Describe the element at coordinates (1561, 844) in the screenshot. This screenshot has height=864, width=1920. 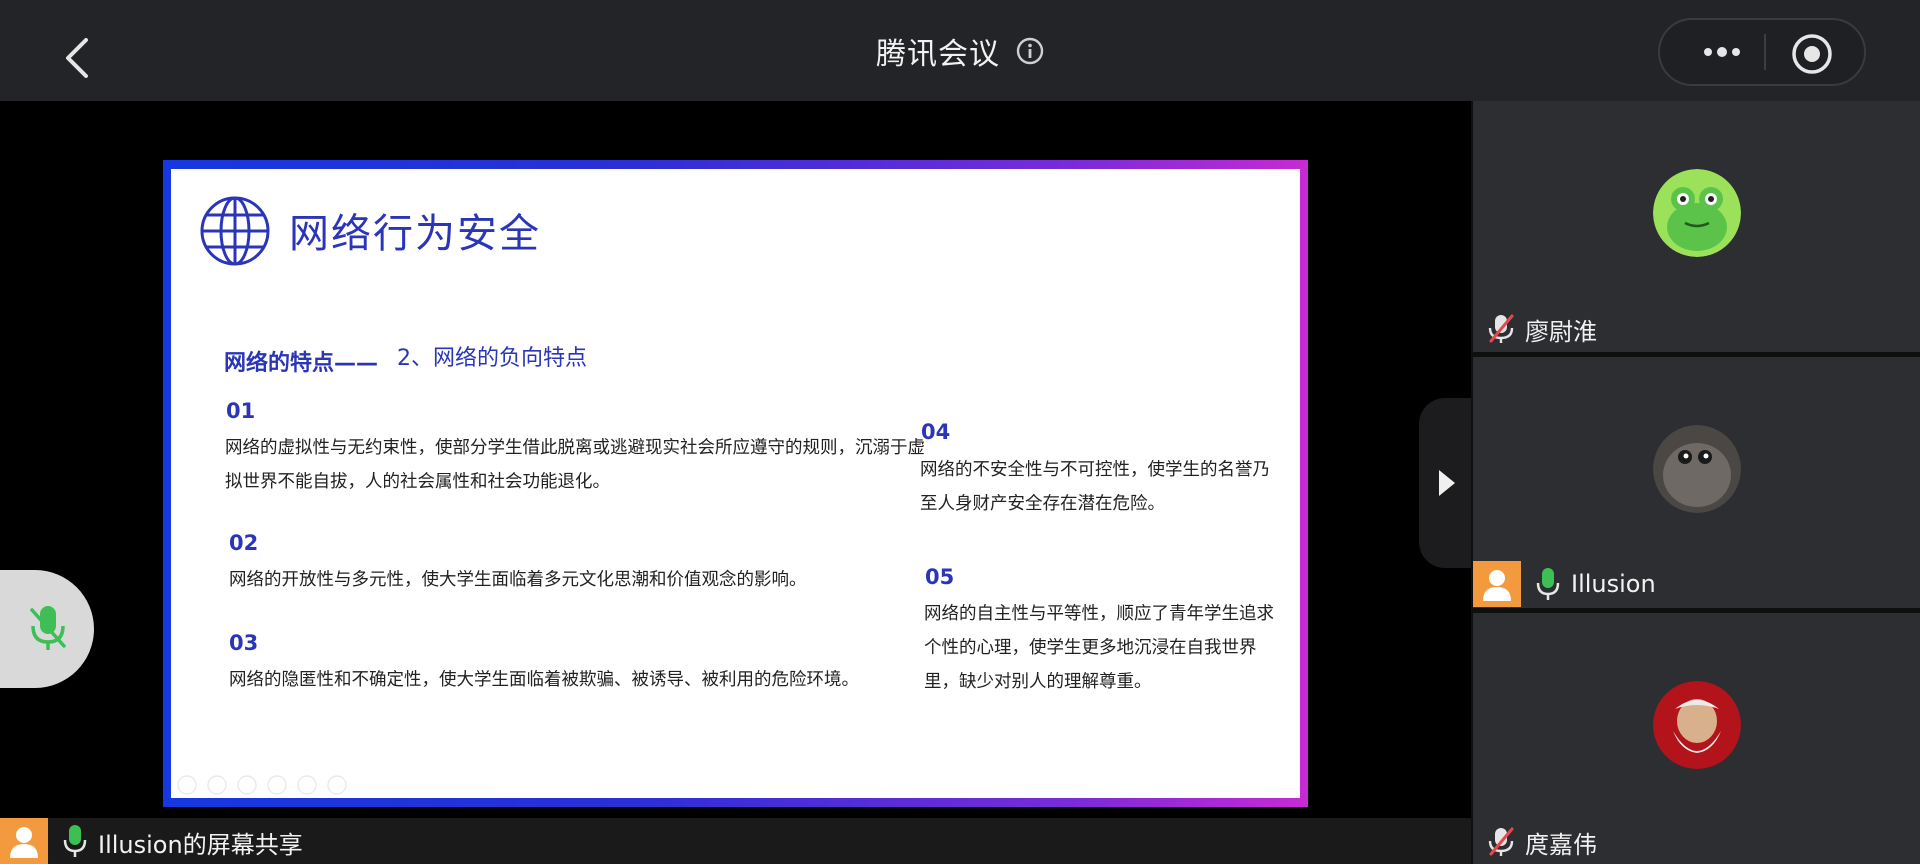
I see `participant-name: 庹嘉伟` at that location.